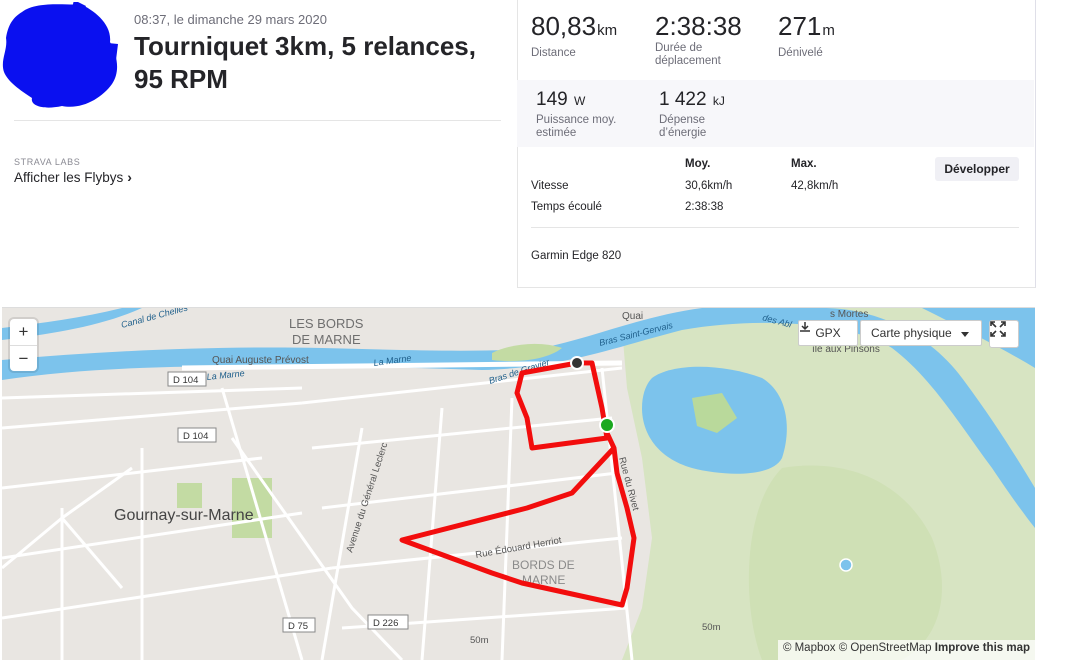 The image size is (1067, 660). I want to click on row-elapsed-avg: 2:38:38, so click(704, 207).